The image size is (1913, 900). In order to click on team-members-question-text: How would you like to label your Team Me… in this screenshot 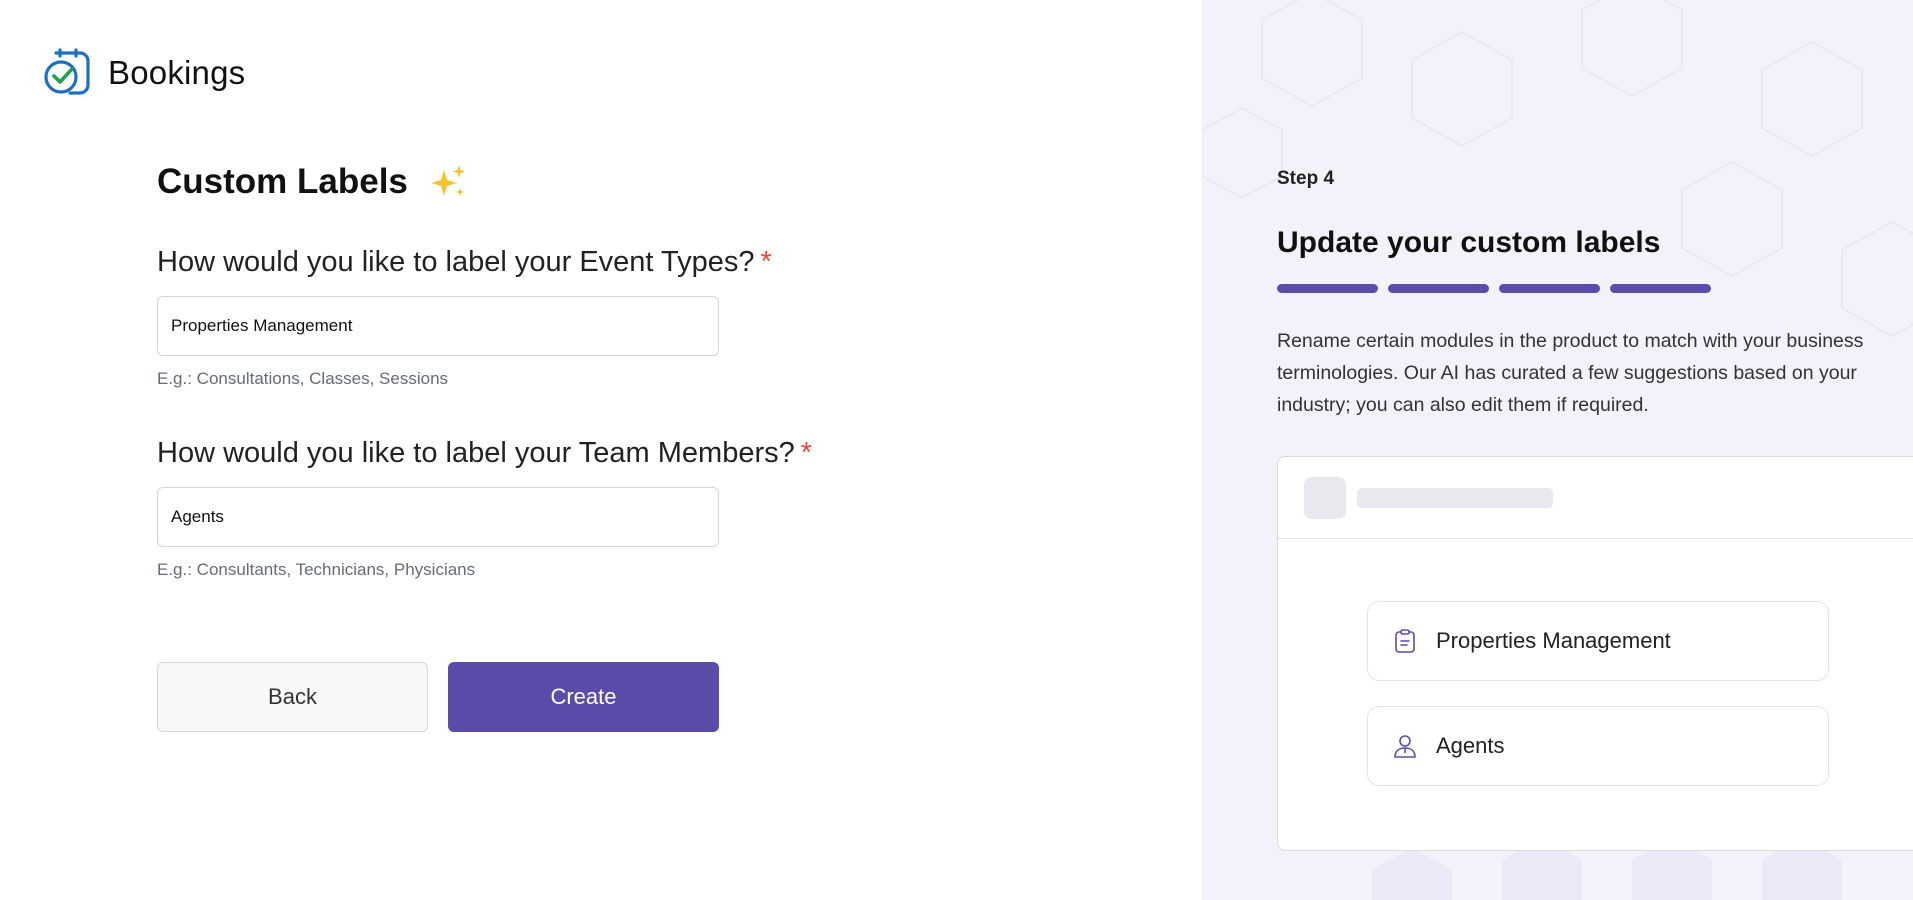, I will do `click(476, 453)`.